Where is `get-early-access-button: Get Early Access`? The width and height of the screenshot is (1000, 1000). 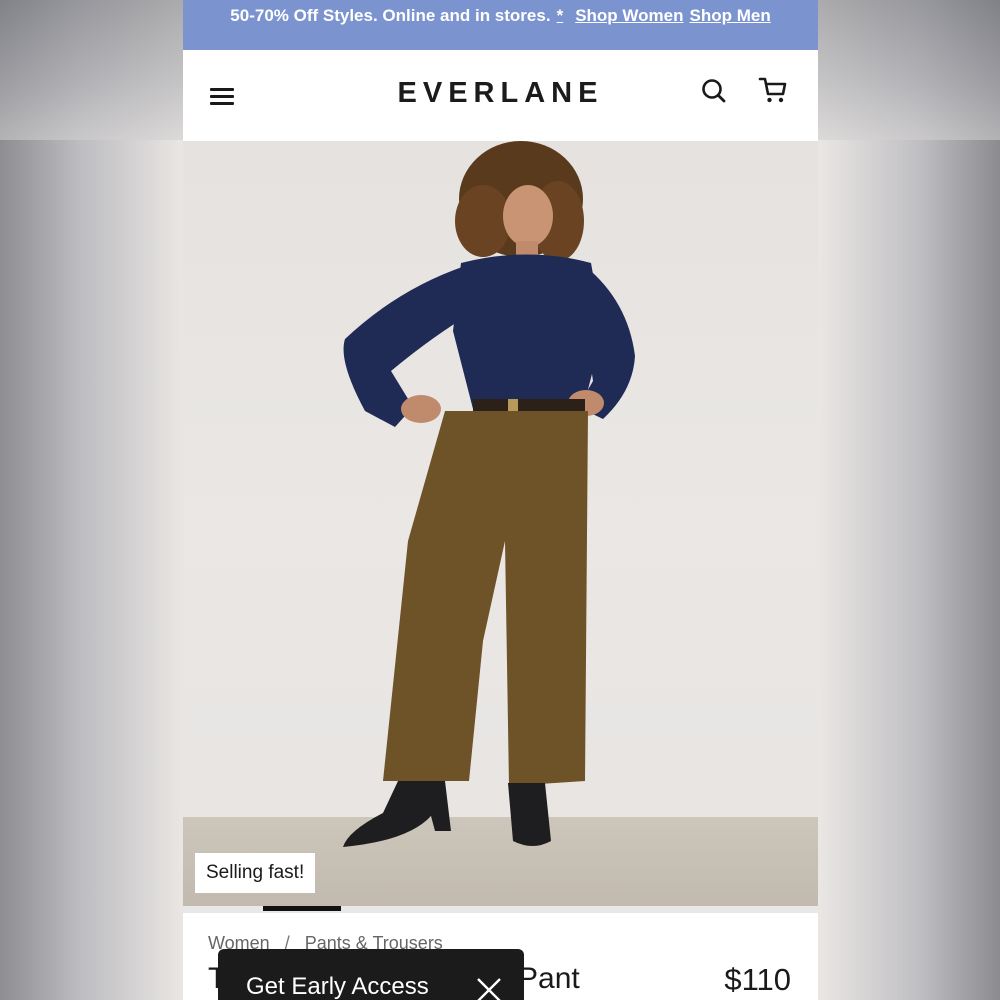 get-early-access-button: Get Early Access is located at coordinates (337, 986).